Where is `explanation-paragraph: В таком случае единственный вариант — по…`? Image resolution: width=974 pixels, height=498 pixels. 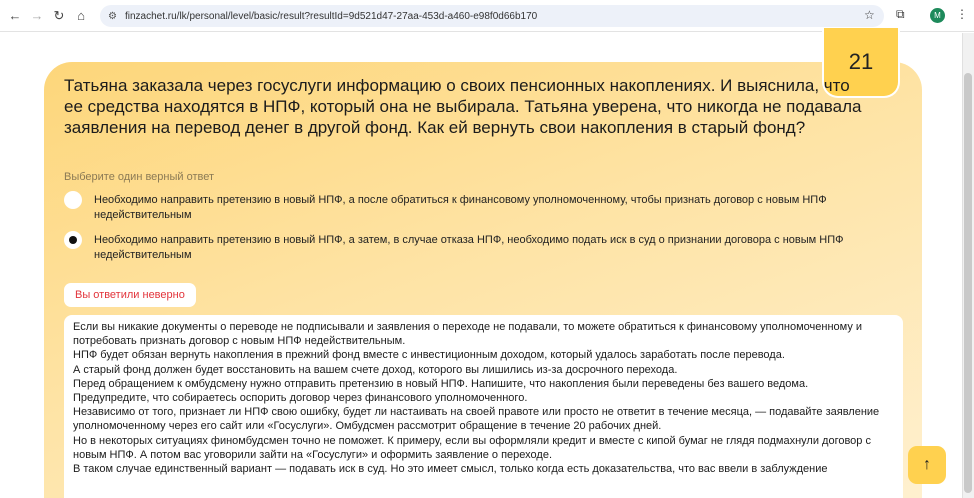 explanation-paragraph: В таком случае единственный вариант — по… is located at coordinates (450, 469).